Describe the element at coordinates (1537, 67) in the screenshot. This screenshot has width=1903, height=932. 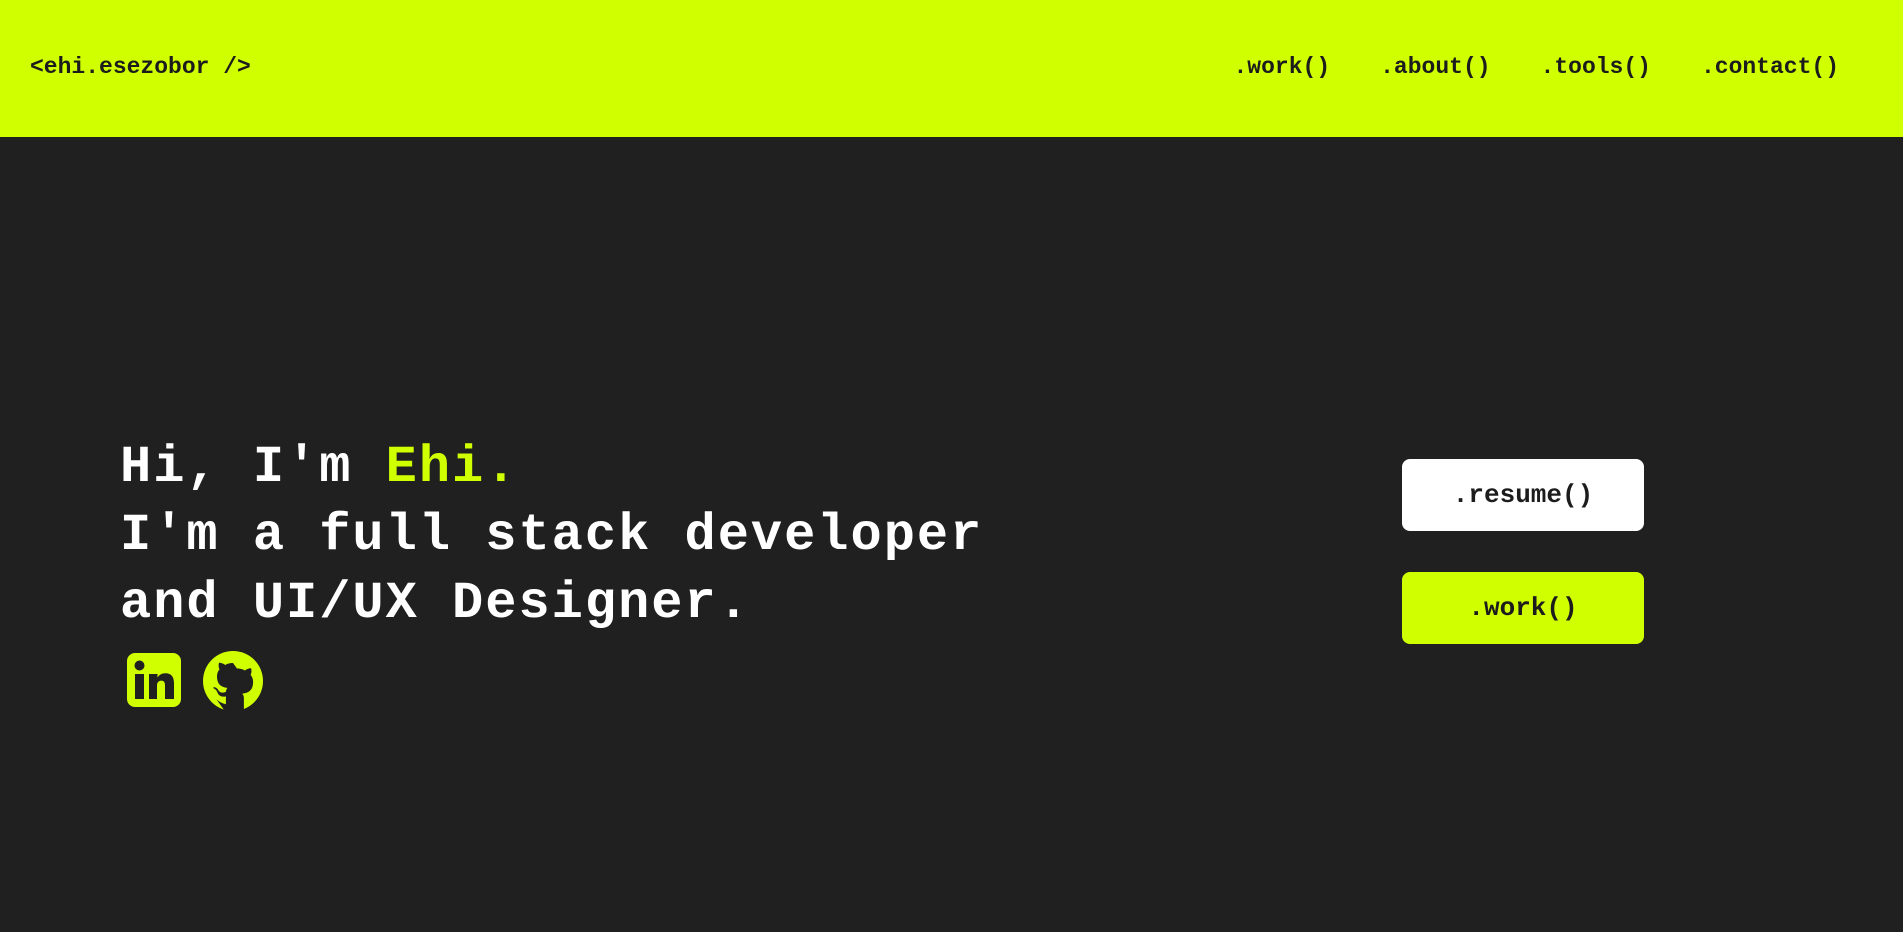
I see `main-nav: .work() .about() .tools() .contact()` at that location.